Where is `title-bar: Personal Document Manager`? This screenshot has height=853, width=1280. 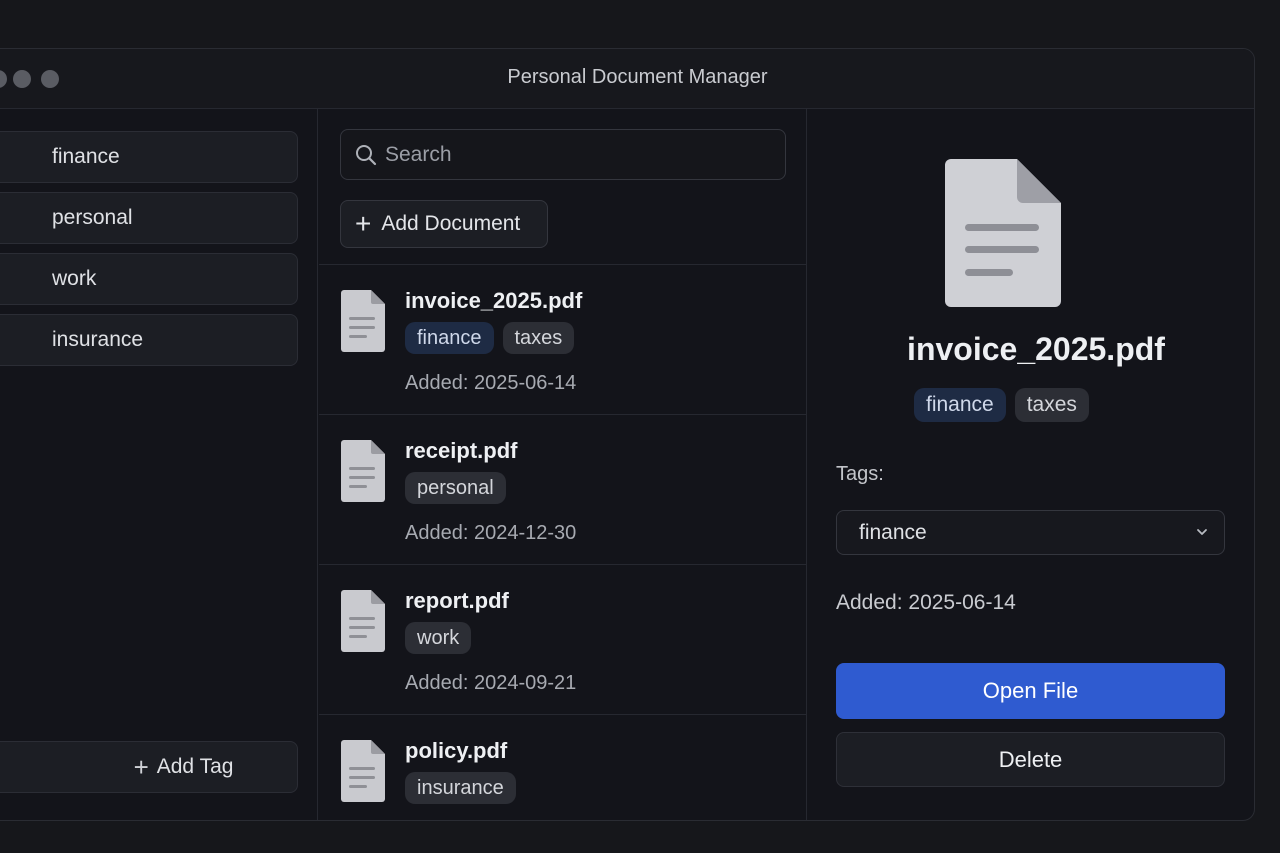
title-bar: Personal Document Manager is located at coordinates (627, 79).